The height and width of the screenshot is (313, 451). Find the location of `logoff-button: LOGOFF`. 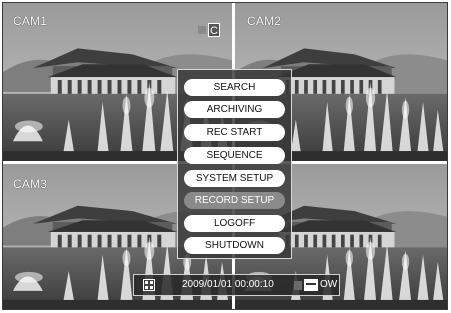

logoff-button: LOGOFF is located at coordinates (234, 223).